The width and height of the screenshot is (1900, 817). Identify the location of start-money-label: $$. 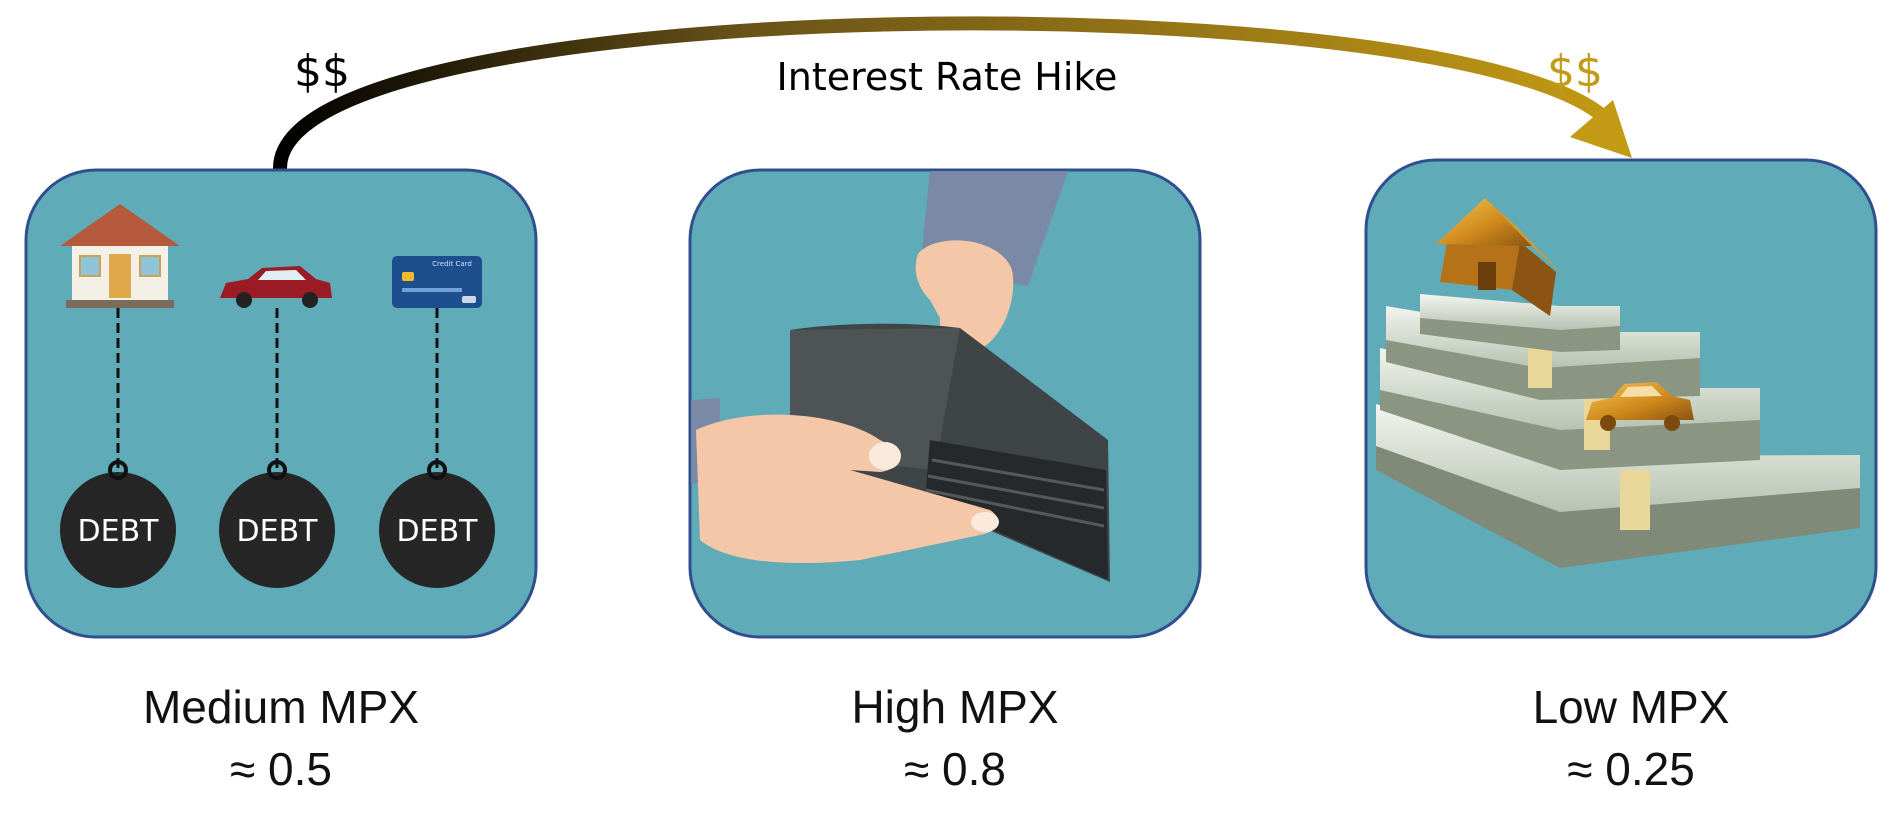
(322, 71).